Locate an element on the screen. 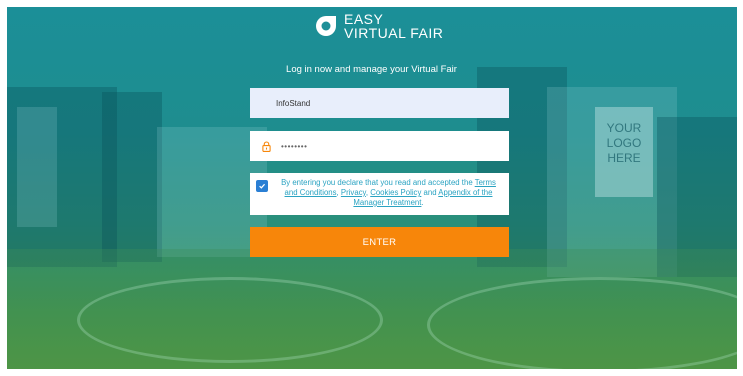 This screenshot has height=376, width=743. username-input: InfoStand is located at coordinates (379, 103).